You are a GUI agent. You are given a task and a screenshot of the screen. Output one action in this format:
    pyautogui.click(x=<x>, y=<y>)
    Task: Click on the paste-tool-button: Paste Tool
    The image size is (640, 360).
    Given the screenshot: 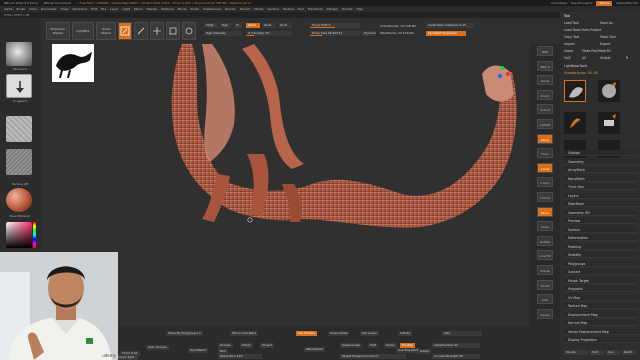 What is the action you would take?
    pyautogui.click(x=608, y=37)
    